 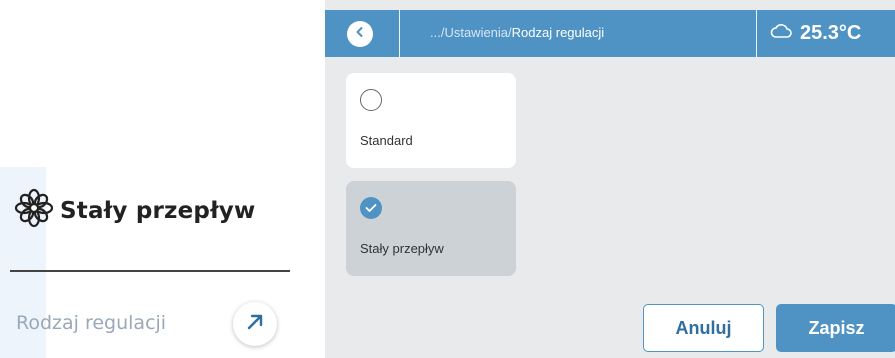 I want to click on zoom-title-row: Stały przepływ, so click(x=134, y=210).